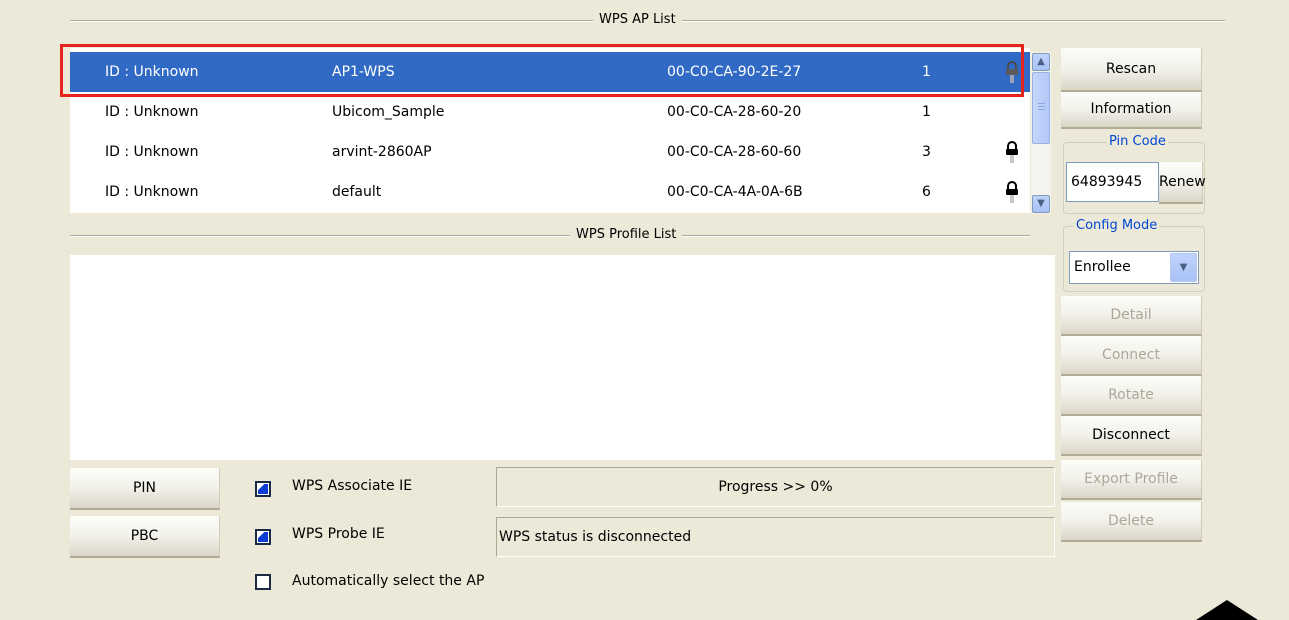  What do you see at coordinates (338, 534) in the screenshot?
I see `wps-probe-ie-label: WPS Probe IE` at bounding box center [338, 534].